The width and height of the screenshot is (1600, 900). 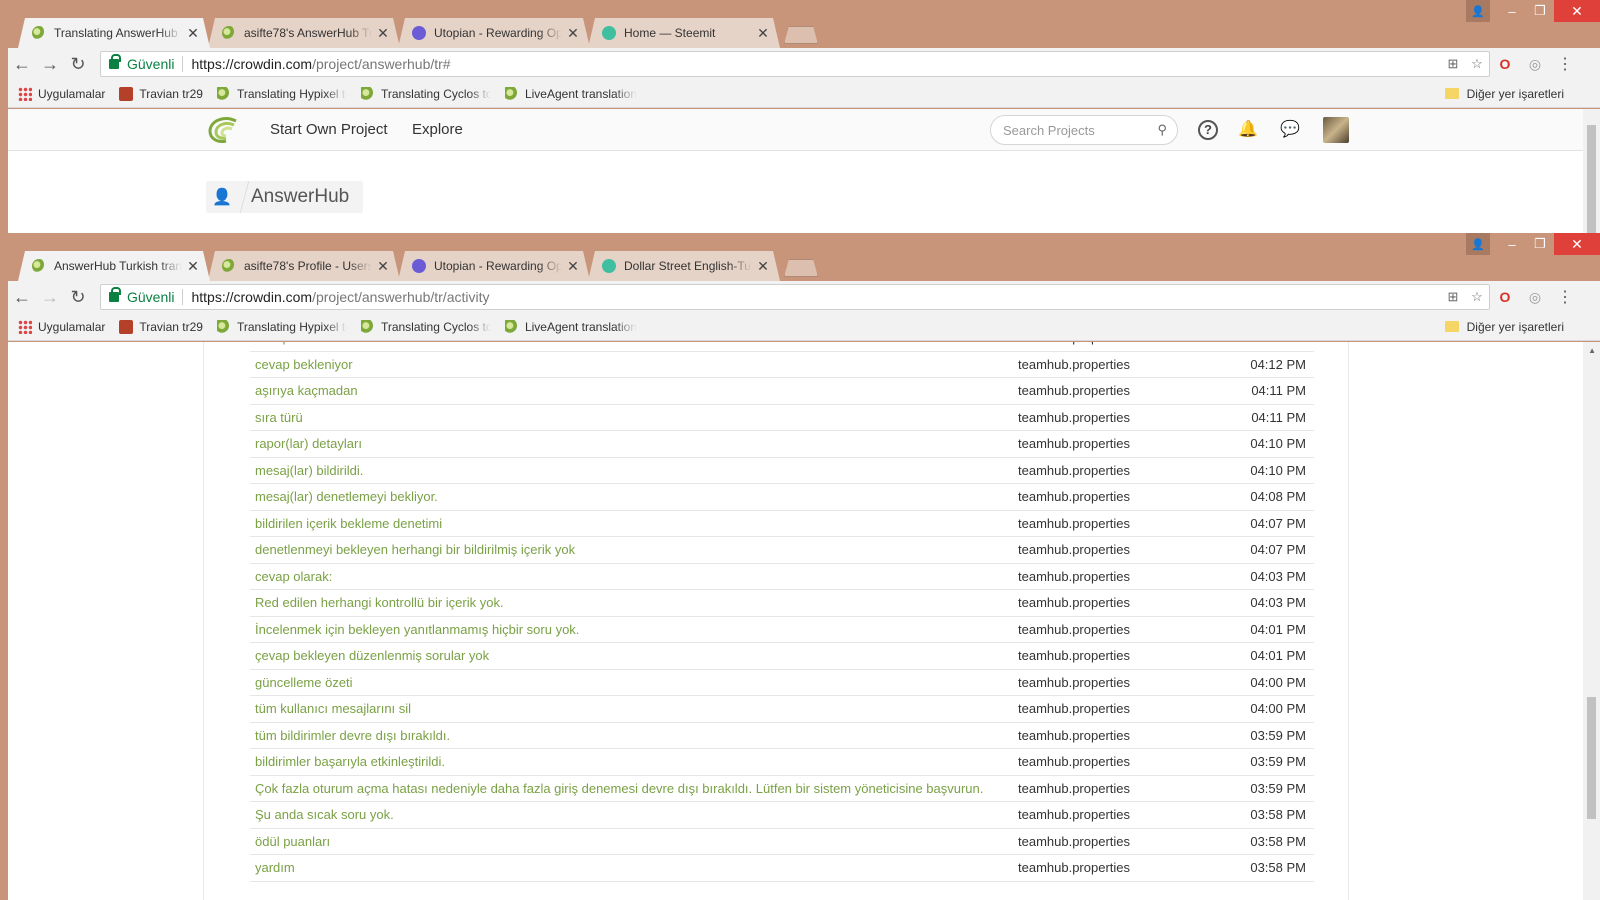 I want to click on bell-icon: 🔔, so click(x=1248, y=130).